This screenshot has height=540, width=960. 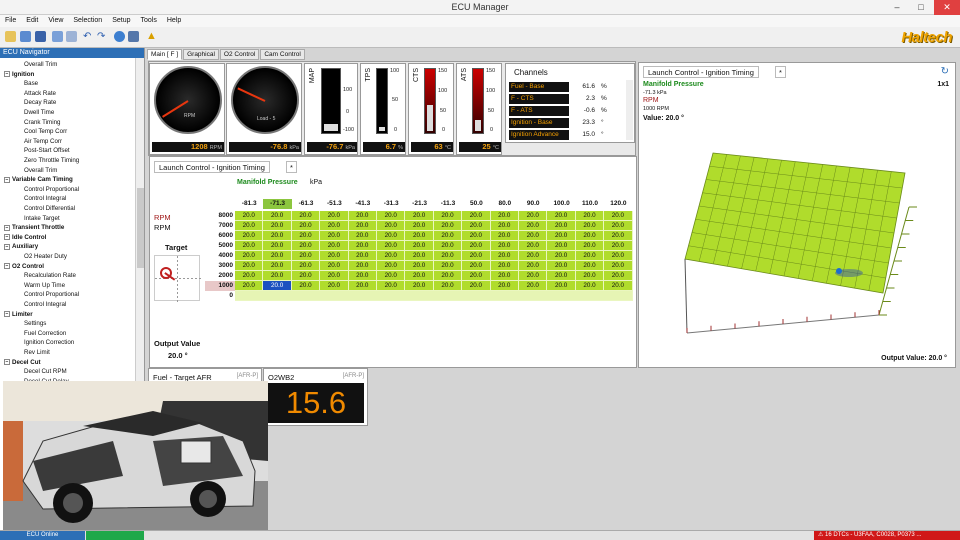 What do you see at coordinates (21, 247) in the screenshot?
I see `nav-item: − Auxiliary` at bounding box center [21, 247].